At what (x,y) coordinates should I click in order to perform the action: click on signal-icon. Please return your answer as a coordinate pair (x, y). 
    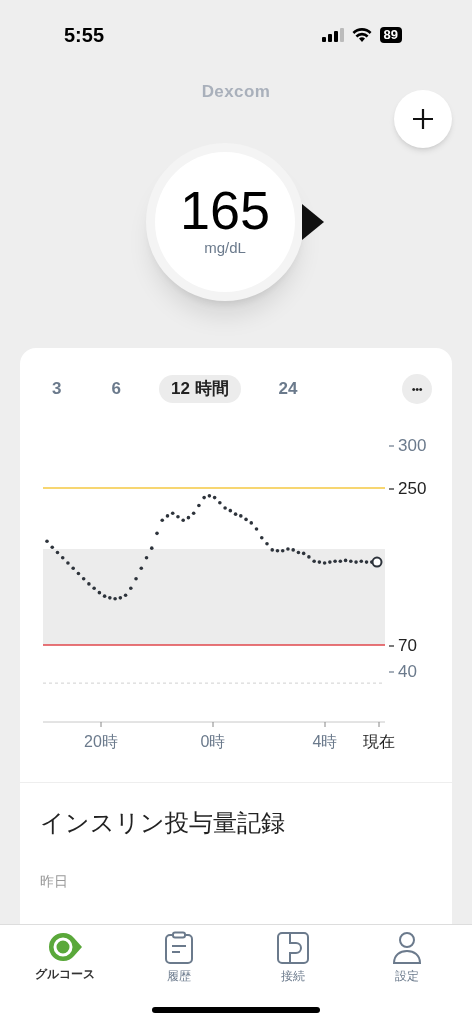
    Looking at the image, I should click on (332, 35).